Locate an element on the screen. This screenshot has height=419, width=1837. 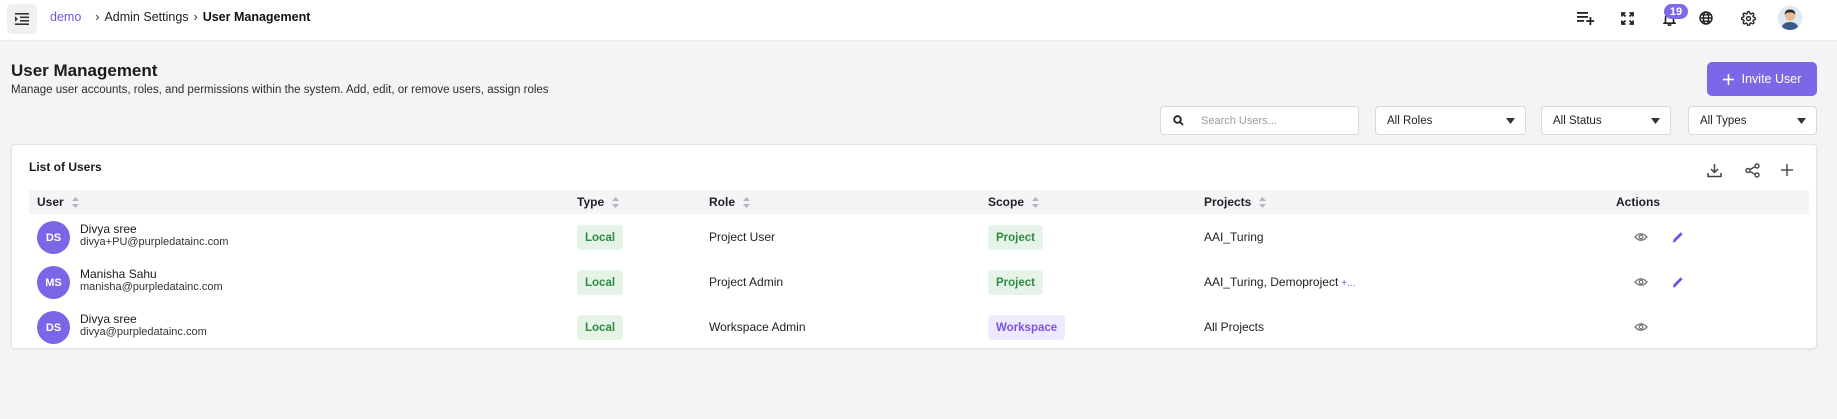
download-icon is located at coordinates (1714, 170).